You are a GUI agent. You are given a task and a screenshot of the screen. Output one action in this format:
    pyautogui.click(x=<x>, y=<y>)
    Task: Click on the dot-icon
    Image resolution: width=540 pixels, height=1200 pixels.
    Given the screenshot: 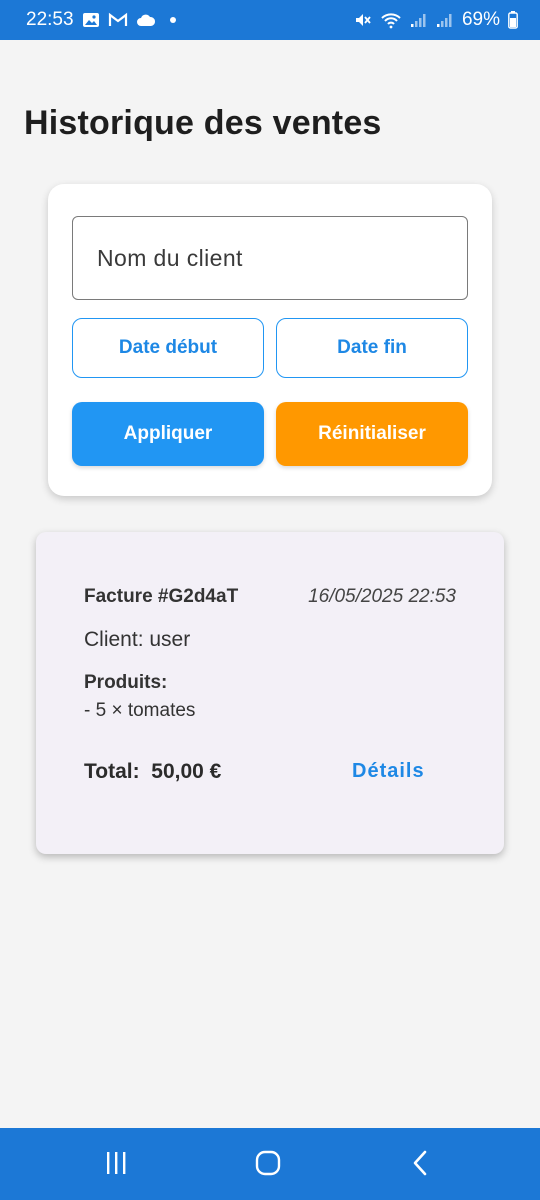 What is the action you would take?
    pyautogui.click(x=172, y=20)
    